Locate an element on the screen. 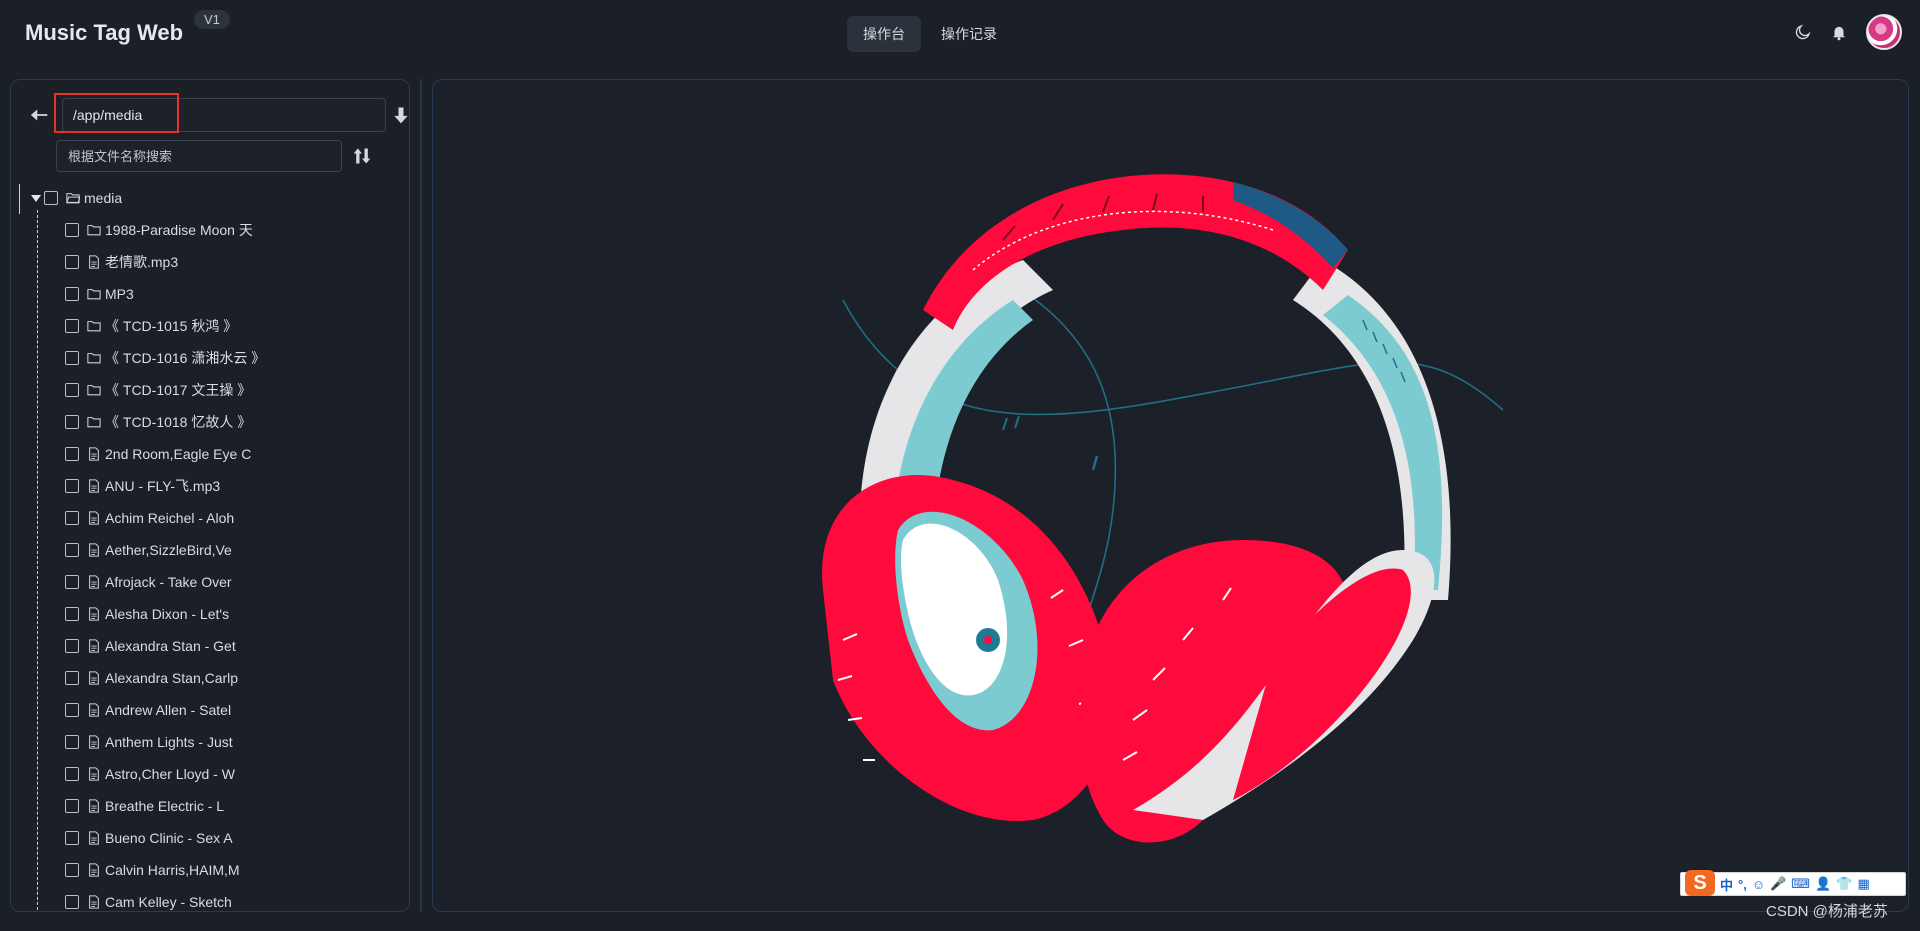  tree-file-item: Astro,Cher Lloyd - W is located at coordinates (150, 774).